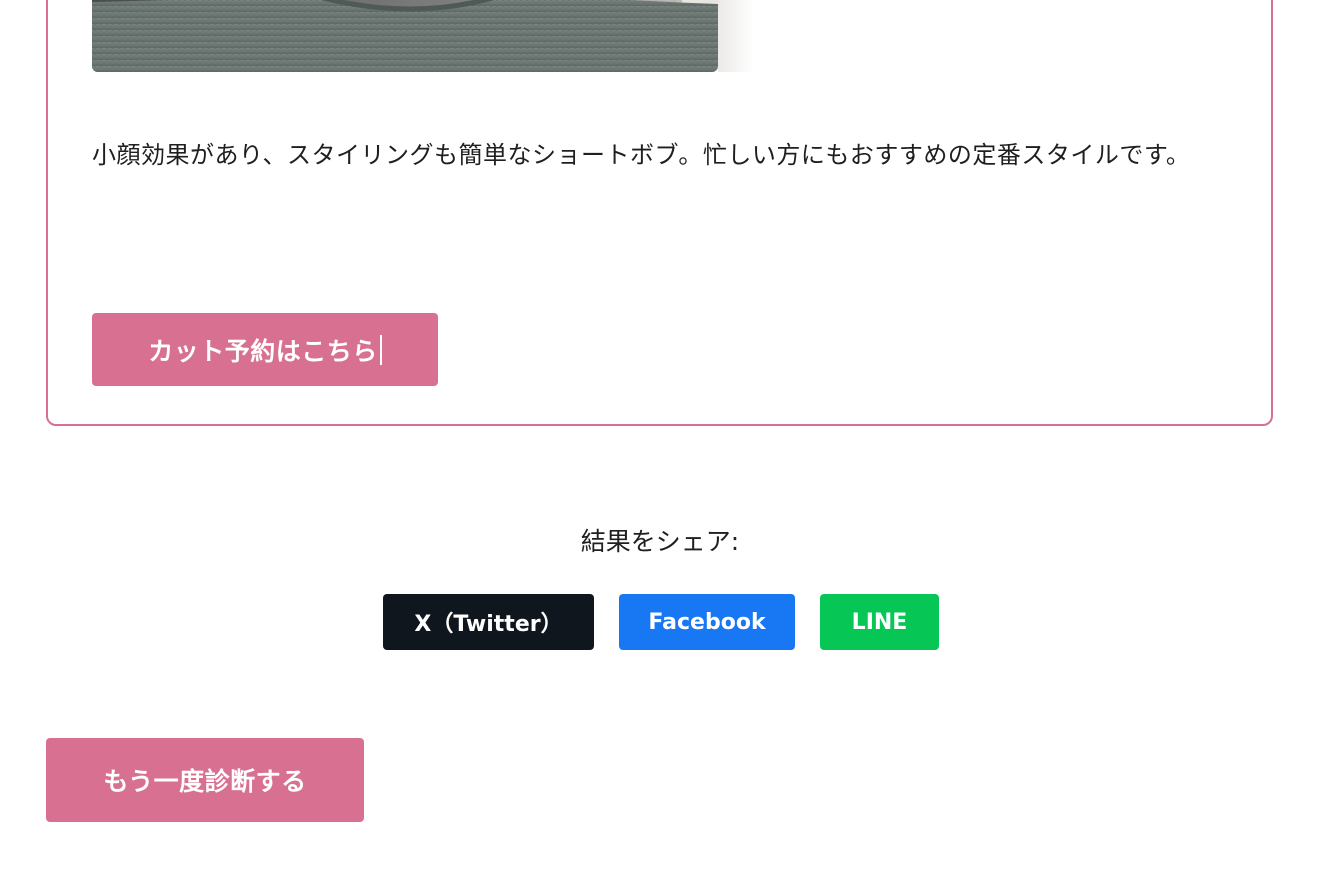 Image resolution: width=1320 pixels, height=880 pixels. Describe the element at coordinates (488, 622) in the screenshot. I see `share-x-button: X（Twitter）` at that location.